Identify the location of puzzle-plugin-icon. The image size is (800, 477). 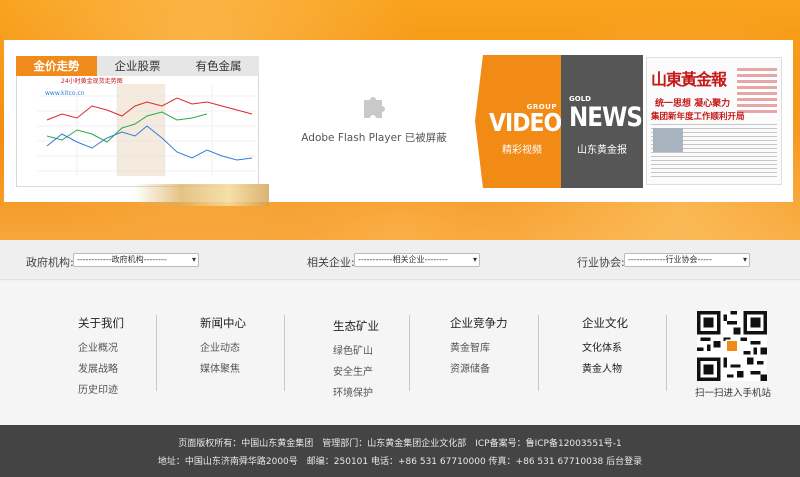
(374, 107).